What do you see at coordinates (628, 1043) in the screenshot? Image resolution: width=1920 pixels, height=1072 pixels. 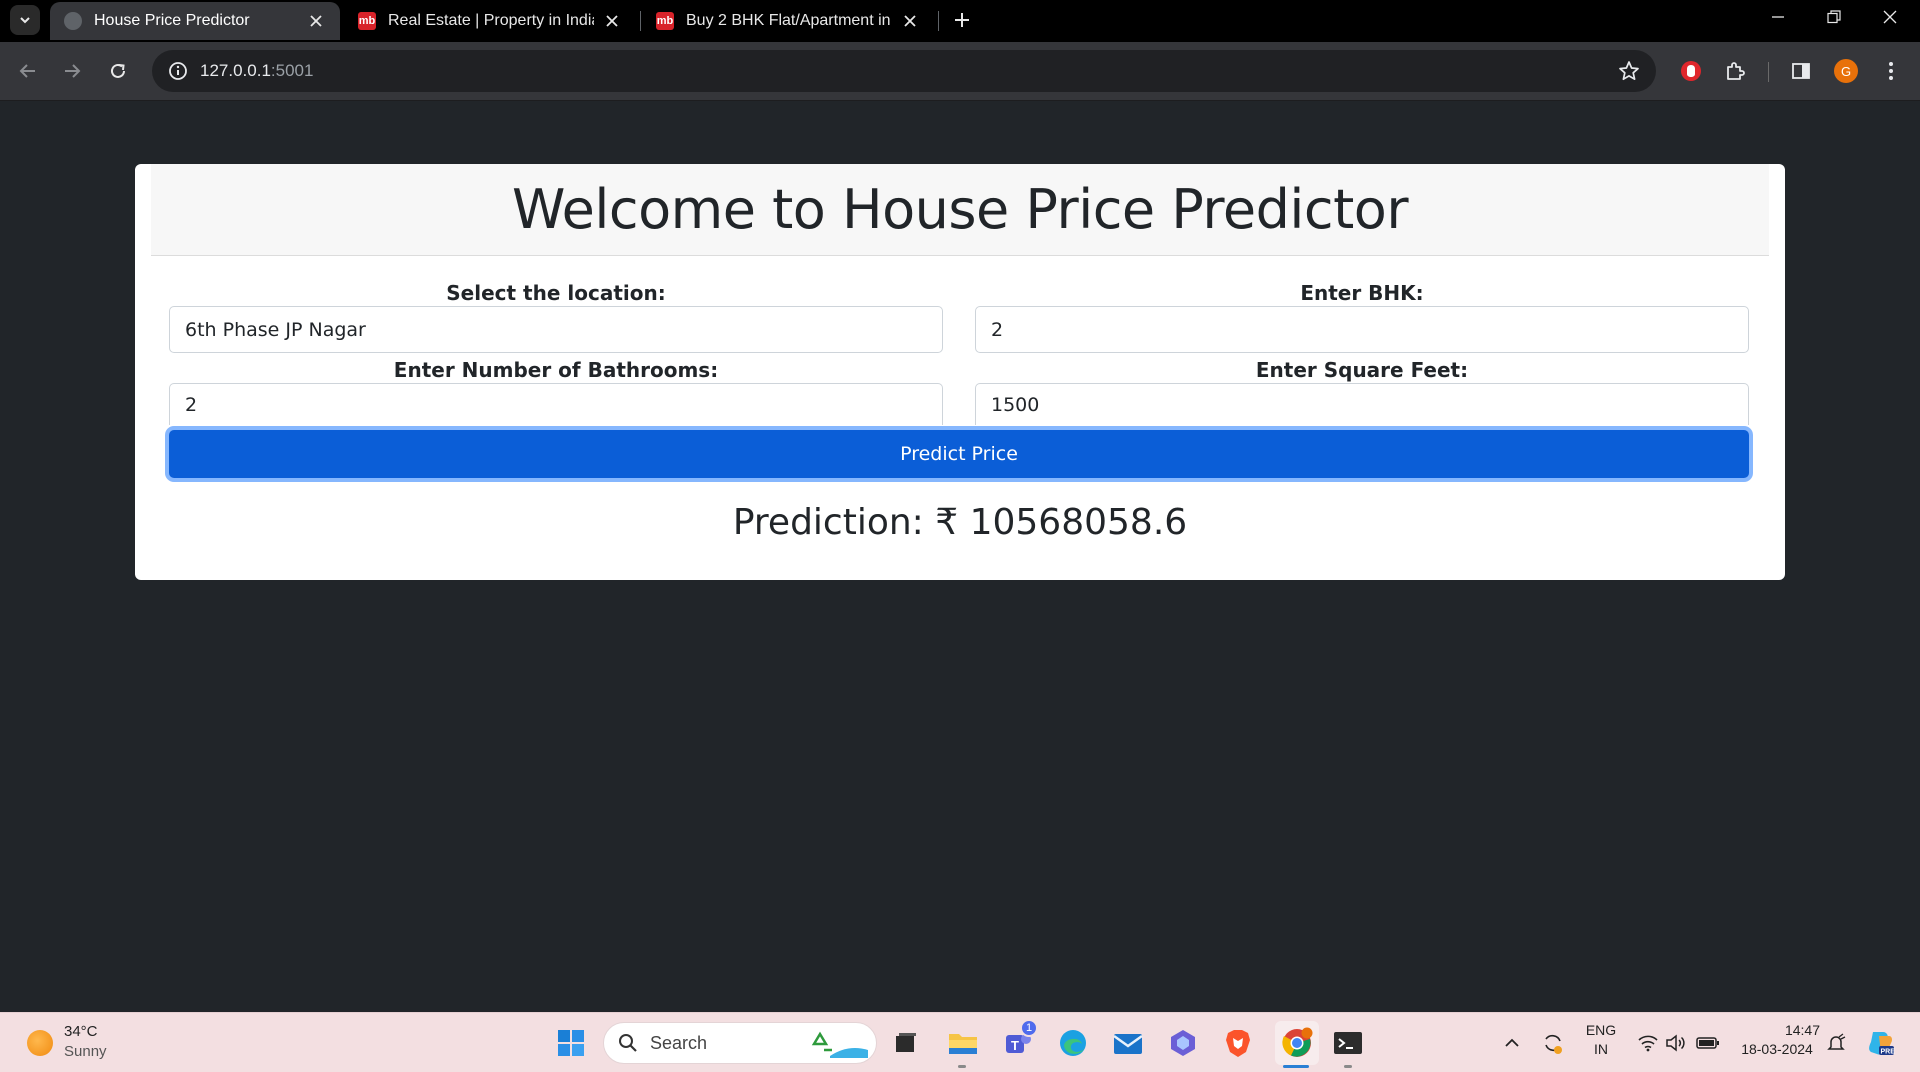 I see `search-icon` at bounding box center [628, 1043].